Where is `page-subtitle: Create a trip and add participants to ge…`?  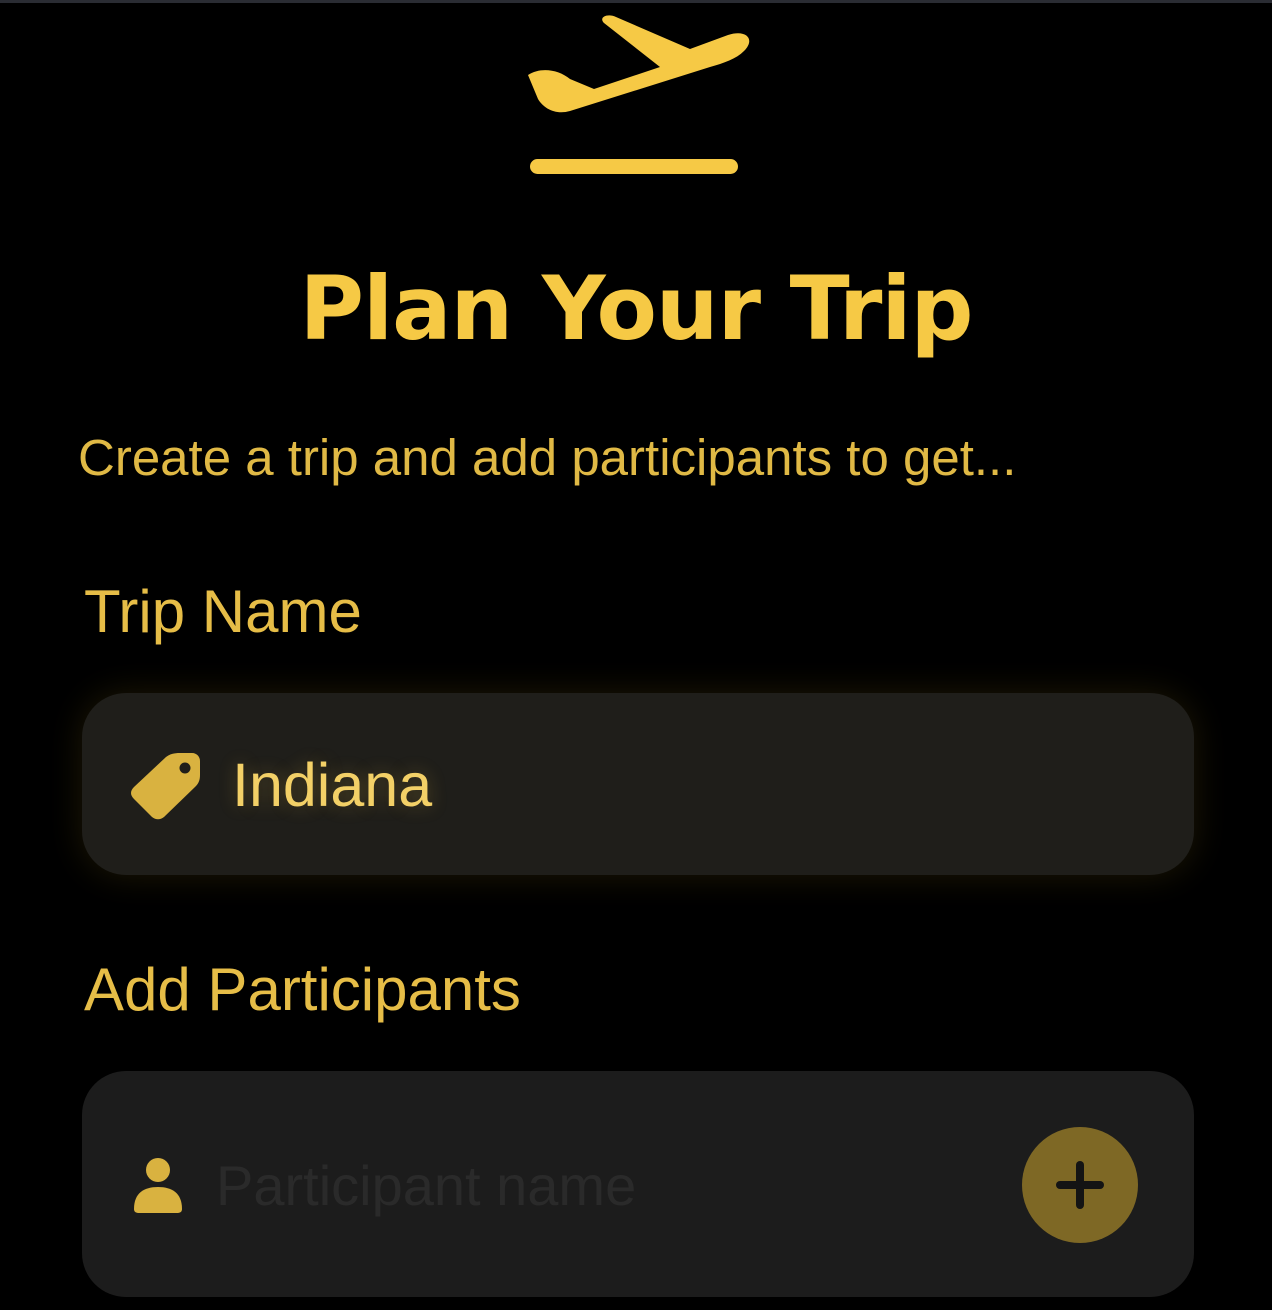
page-subtitle: Create a trip and add participants to ge… is located at coordinates (547, 457).